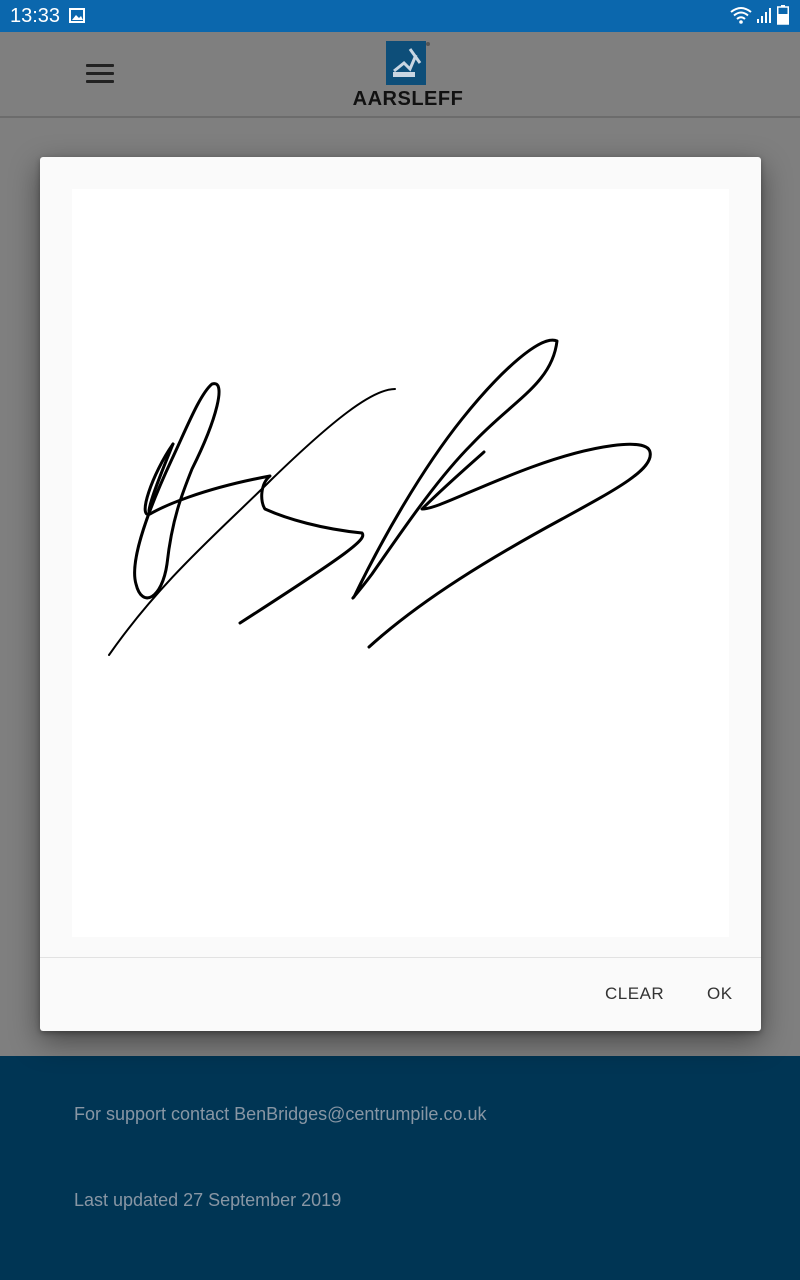 This screenshot has width=800, height=1280. Describe the element at coordinates (208, 1200) in the screenshot. I see `last-updated-text: Last updated 27 September 2019` at that location.